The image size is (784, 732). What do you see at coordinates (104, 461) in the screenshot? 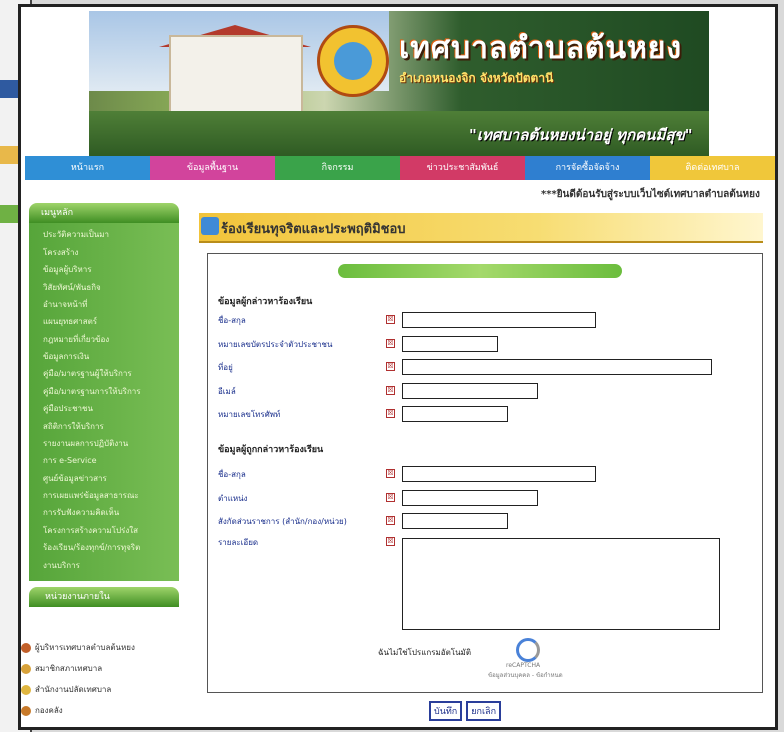
I see `sidebar-item: การ e-Service` at bounding box center [104, 461].